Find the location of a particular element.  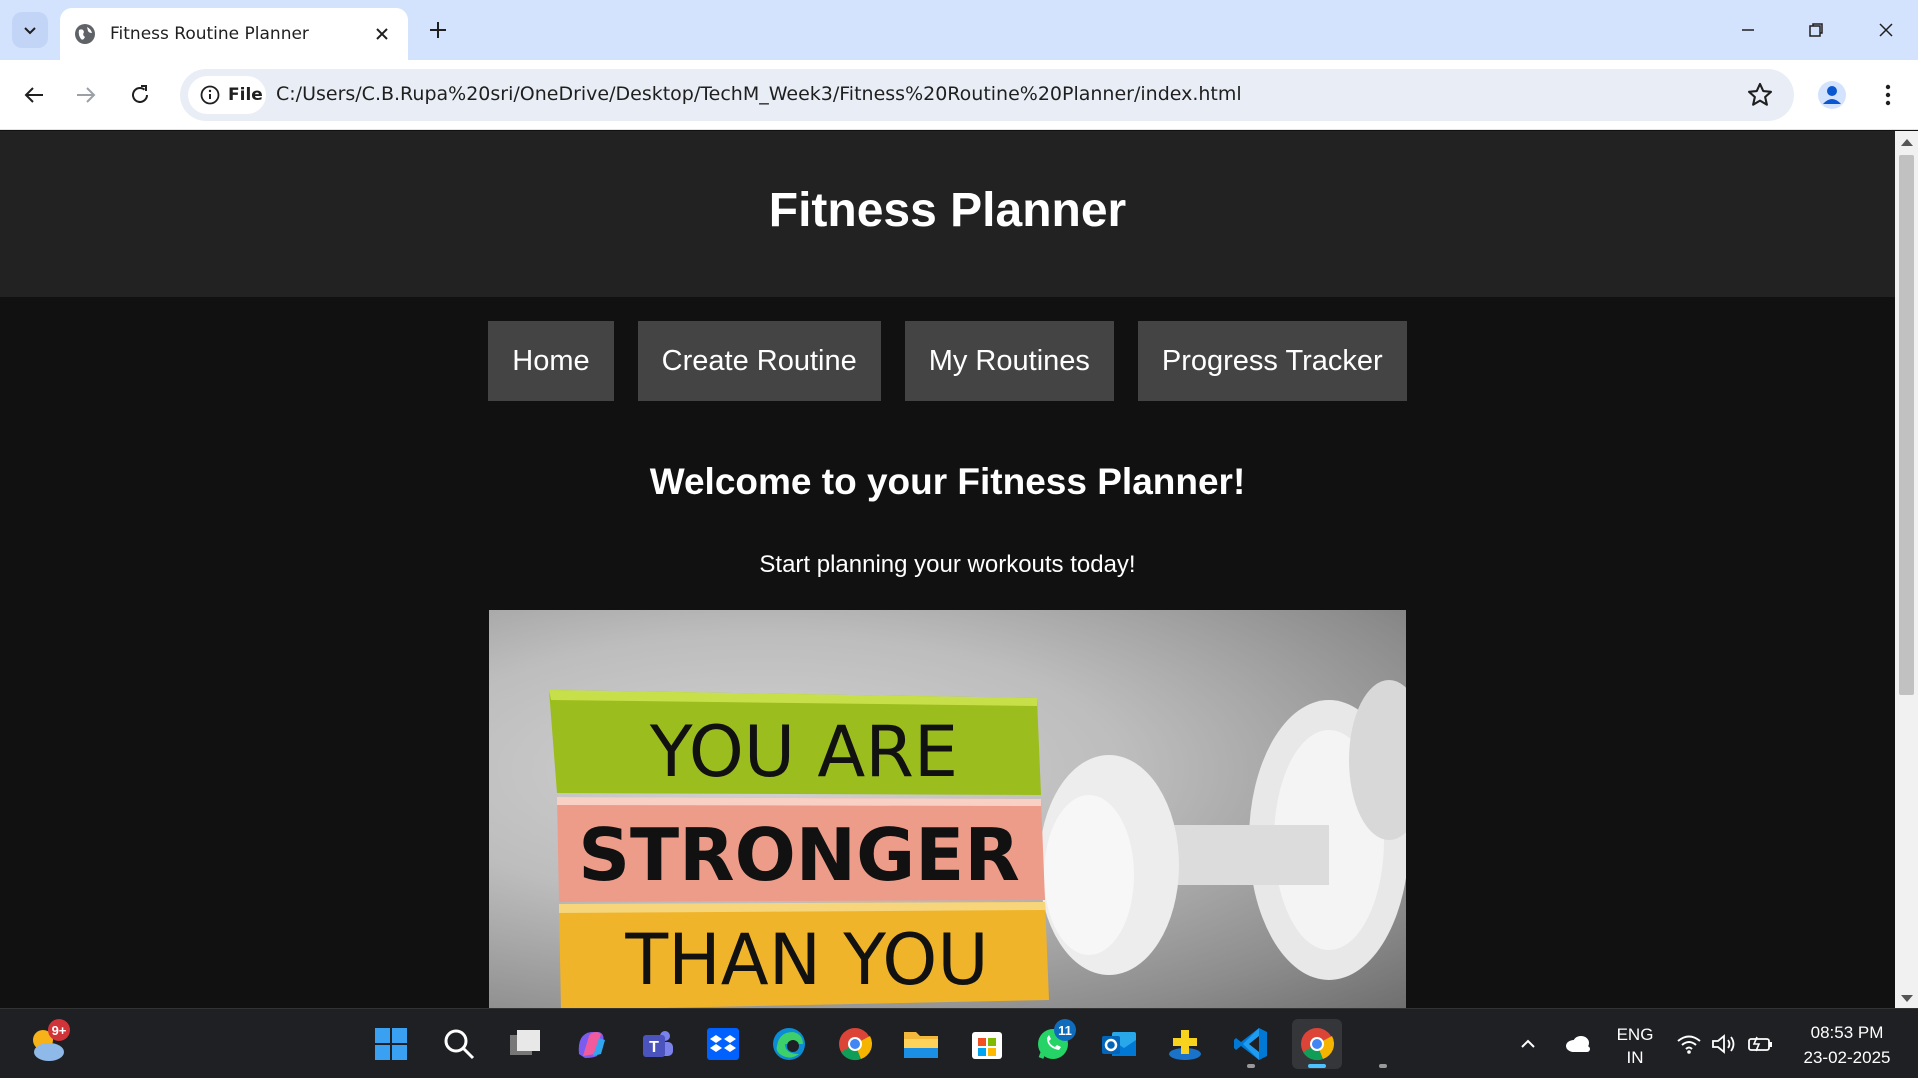

edge-app is located at coordinates (789, 1044).